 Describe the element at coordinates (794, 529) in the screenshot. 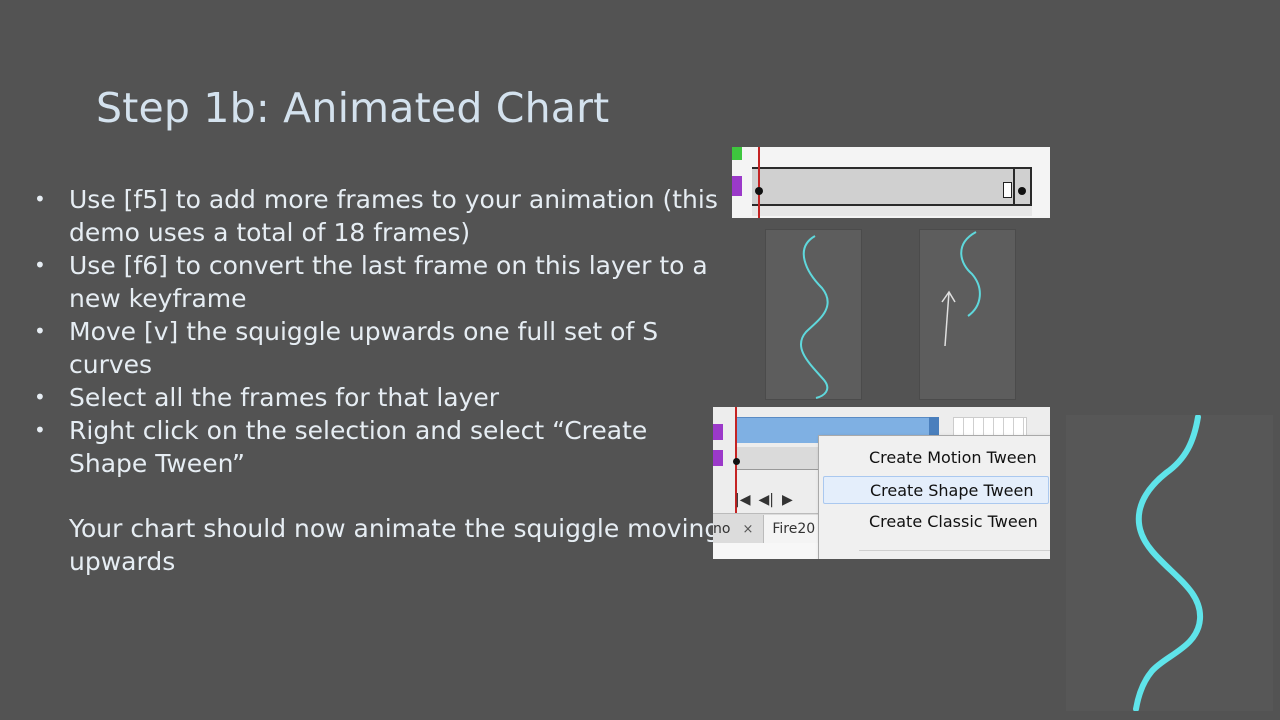

I see `document-tab: Fire20` at that location.